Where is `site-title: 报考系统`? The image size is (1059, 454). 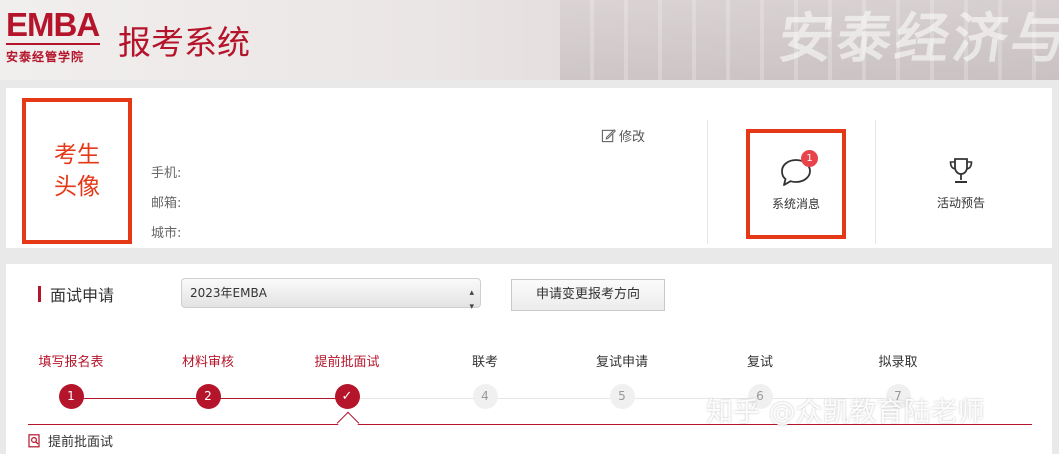 site-title: 报考系统 is located at coordinates (184, 42).